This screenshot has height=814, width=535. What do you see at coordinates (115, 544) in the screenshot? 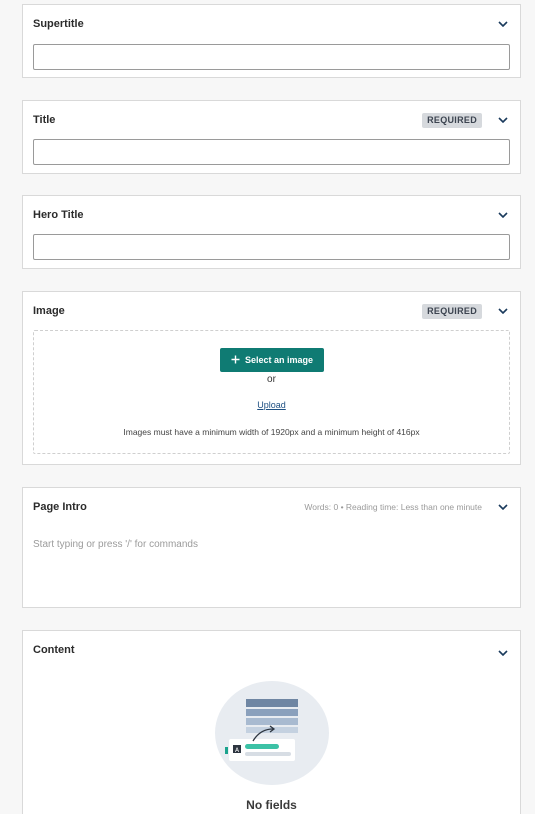
I see `page-intro-editor: Start typing or press '/' for commands` at bounding box center [115, 544].